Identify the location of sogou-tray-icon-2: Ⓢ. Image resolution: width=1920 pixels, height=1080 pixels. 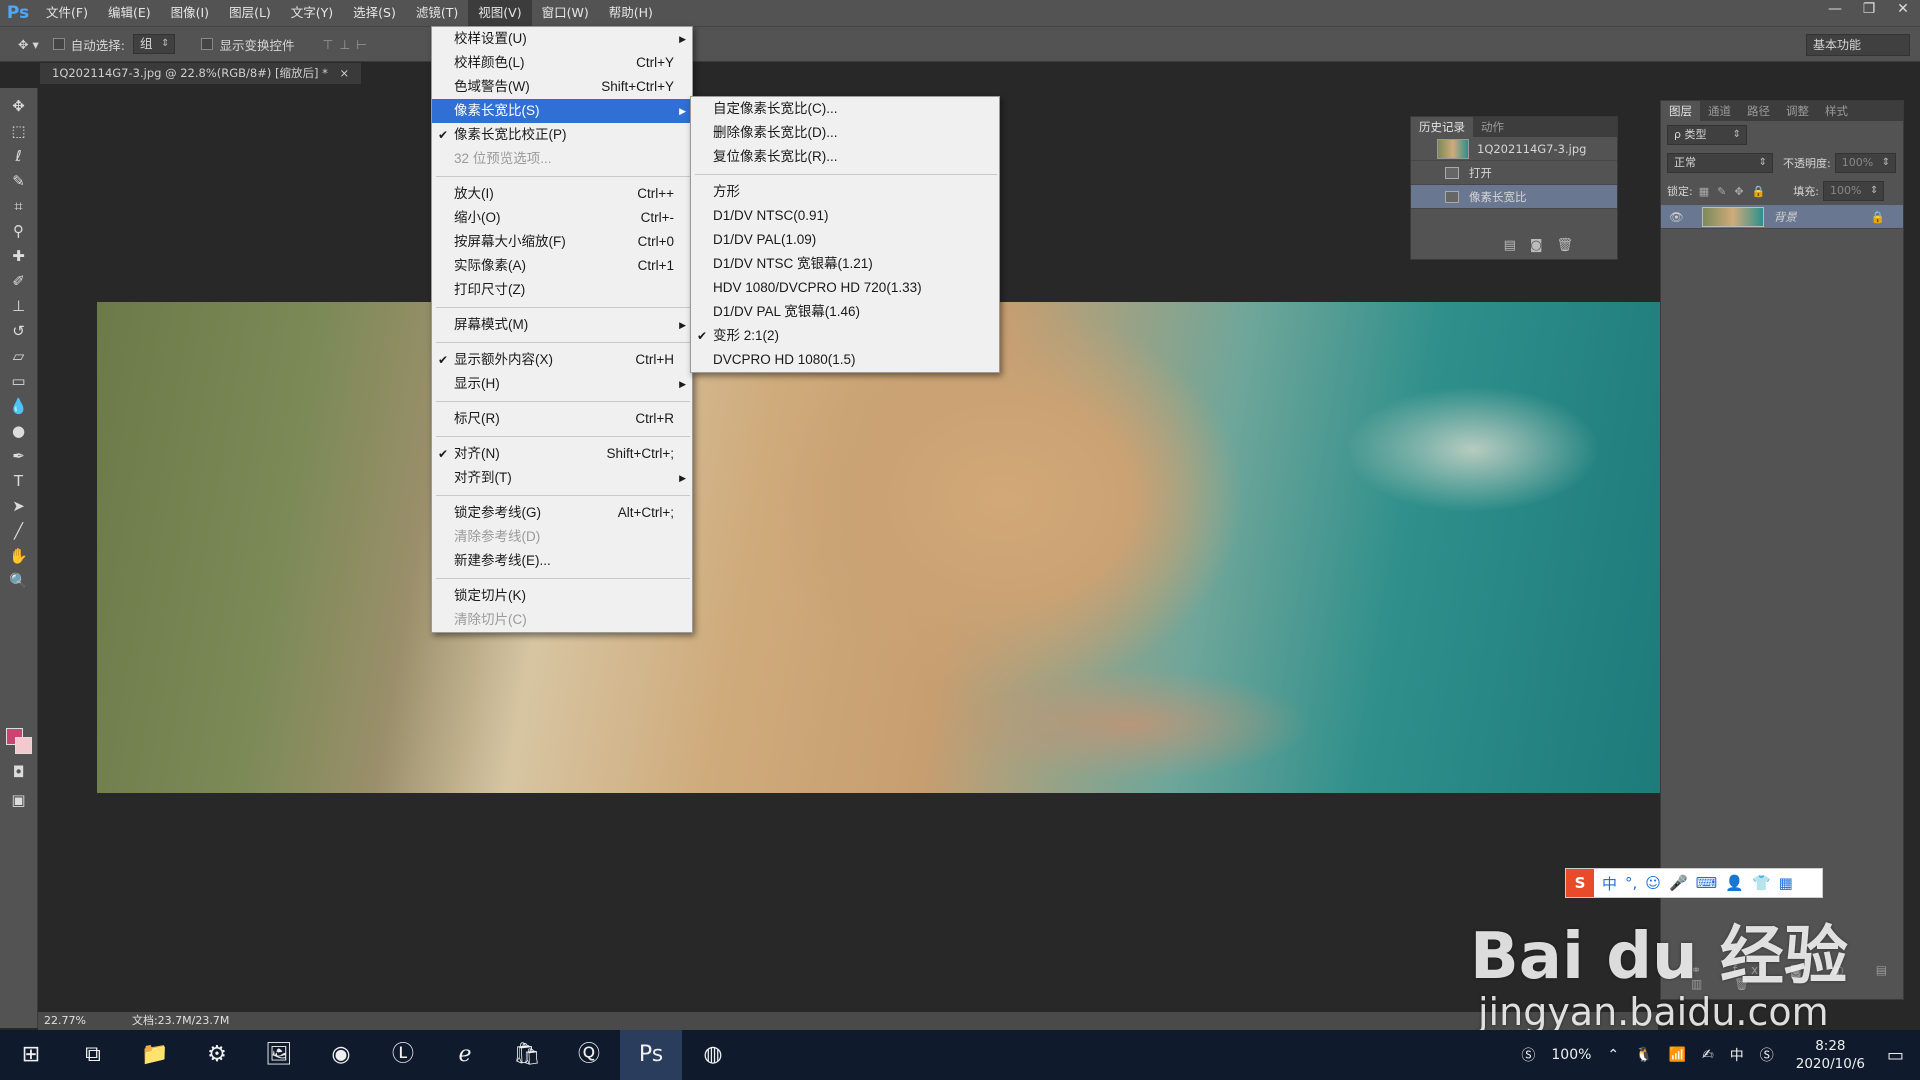
(1767, 1055).